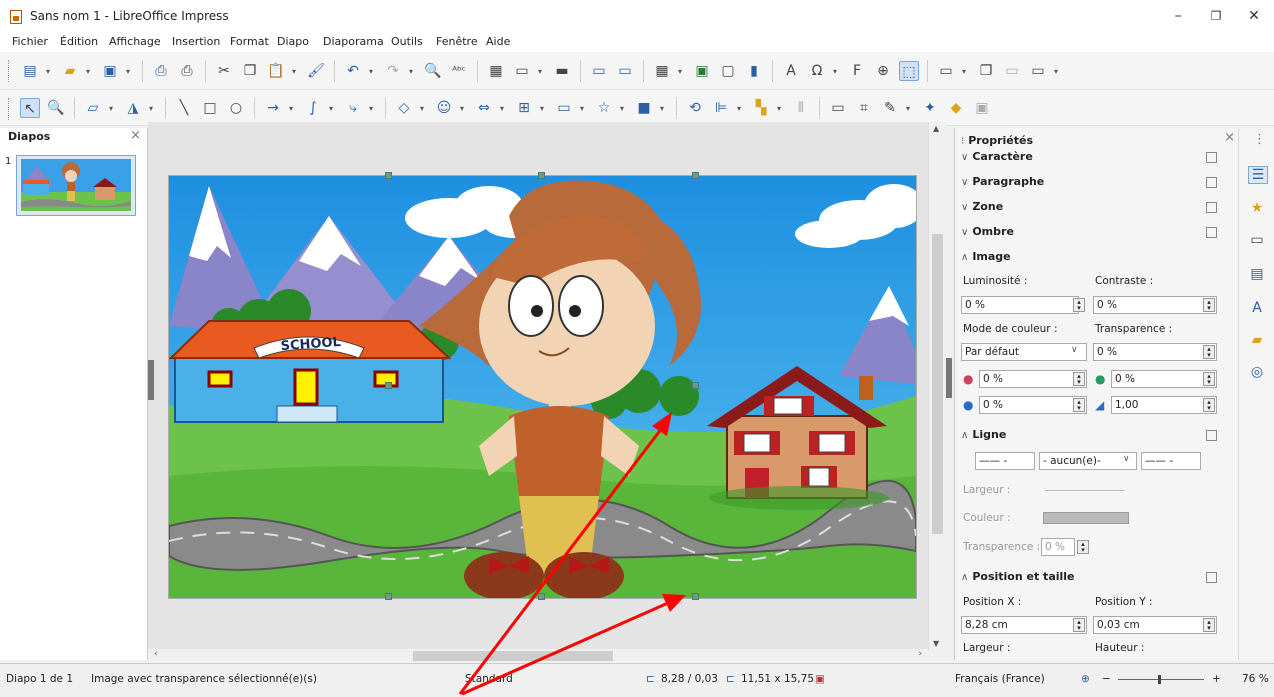 The image size is (1274, 697). I want to click on green-channel-field: 0 %, so click(1164, 379).